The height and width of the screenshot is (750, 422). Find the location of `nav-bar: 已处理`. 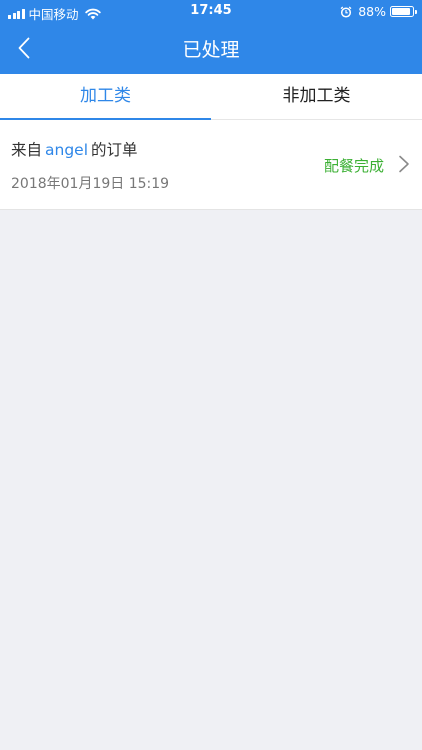

nav-bar: 已处理 is located at coordinates (211, 49).